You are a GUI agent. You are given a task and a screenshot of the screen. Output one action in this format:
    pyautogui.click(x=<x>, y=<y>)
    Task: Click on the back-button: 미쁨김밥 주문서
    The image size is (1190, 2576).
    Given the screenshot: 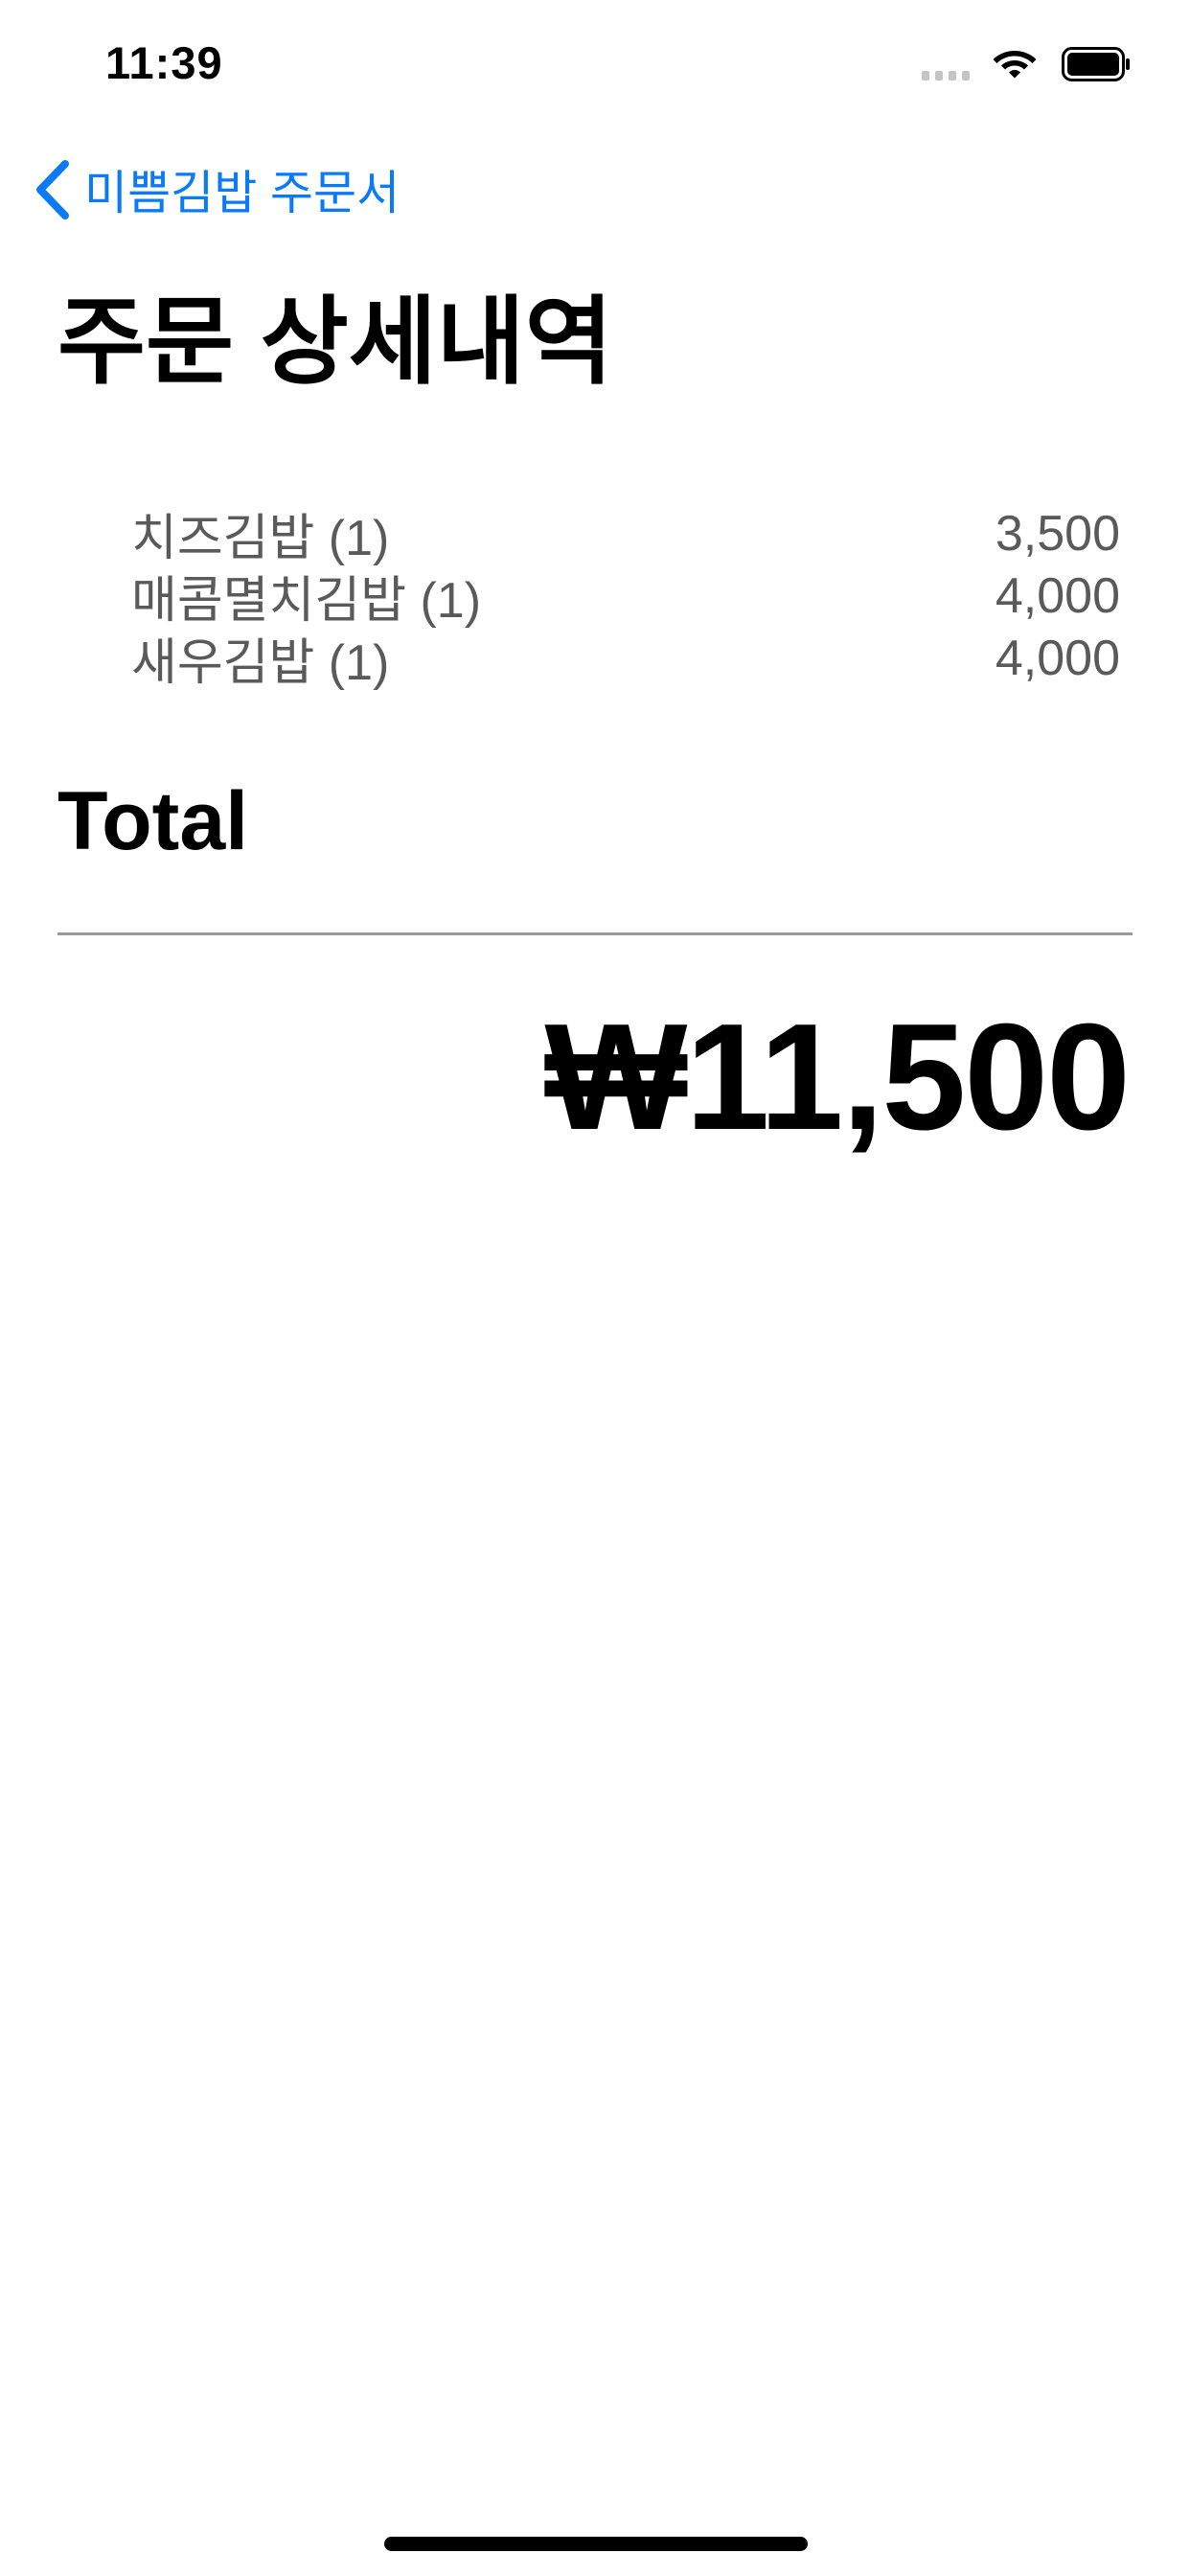 What is the action you would take?
    pyautogui.click(x=217, y=189)
    